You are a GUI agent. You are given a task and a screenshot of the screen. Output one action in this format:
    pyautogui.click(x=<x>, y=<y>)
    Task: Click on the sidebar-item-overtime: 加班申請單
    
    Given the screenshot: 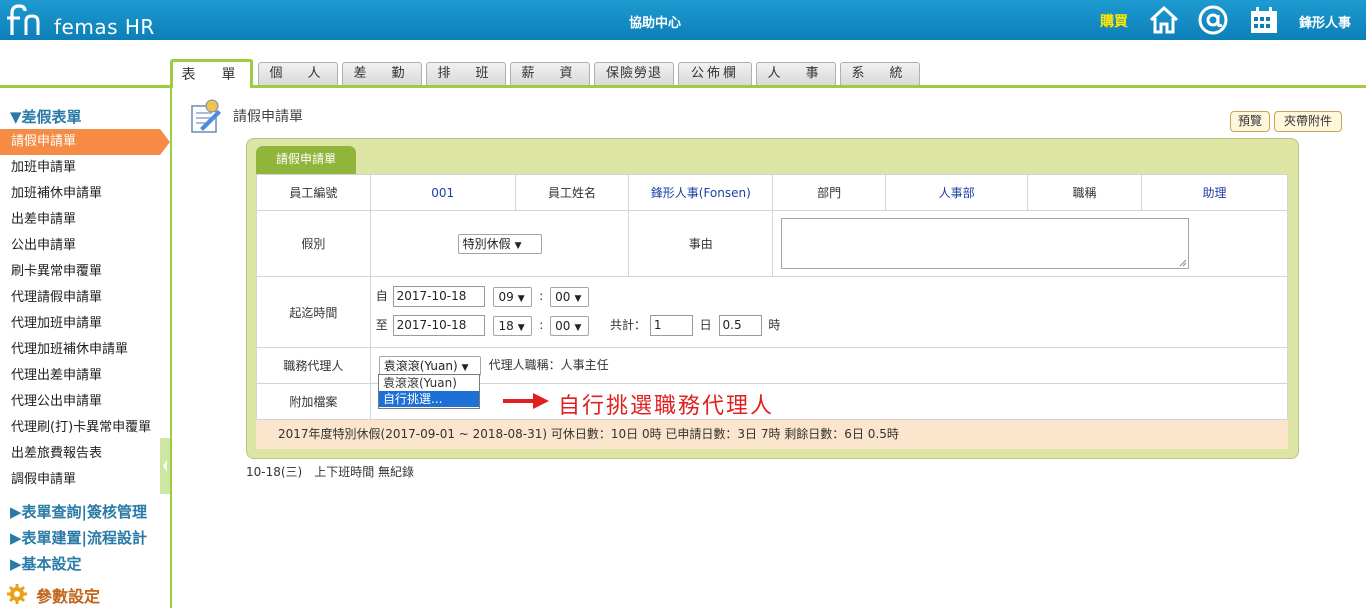 What is the action you would take?
    pyautogui.click(x=80, y=168)
    